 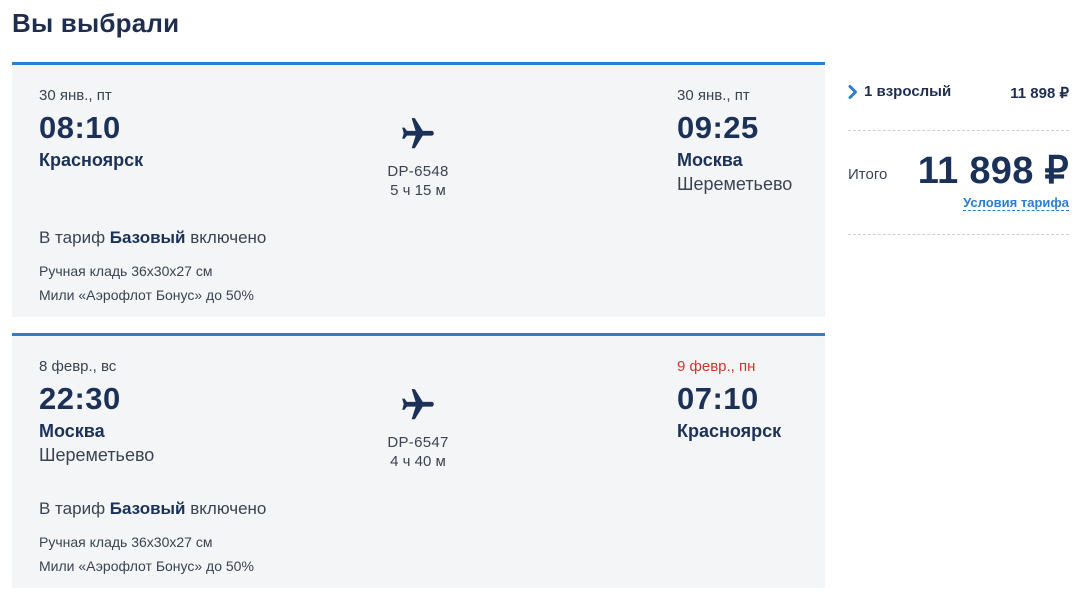 What do you see at coordinates (1039, 93) in the screenshot?
I see `passengers-price: 11 898 ₽` at bounding box center [1039, 93].